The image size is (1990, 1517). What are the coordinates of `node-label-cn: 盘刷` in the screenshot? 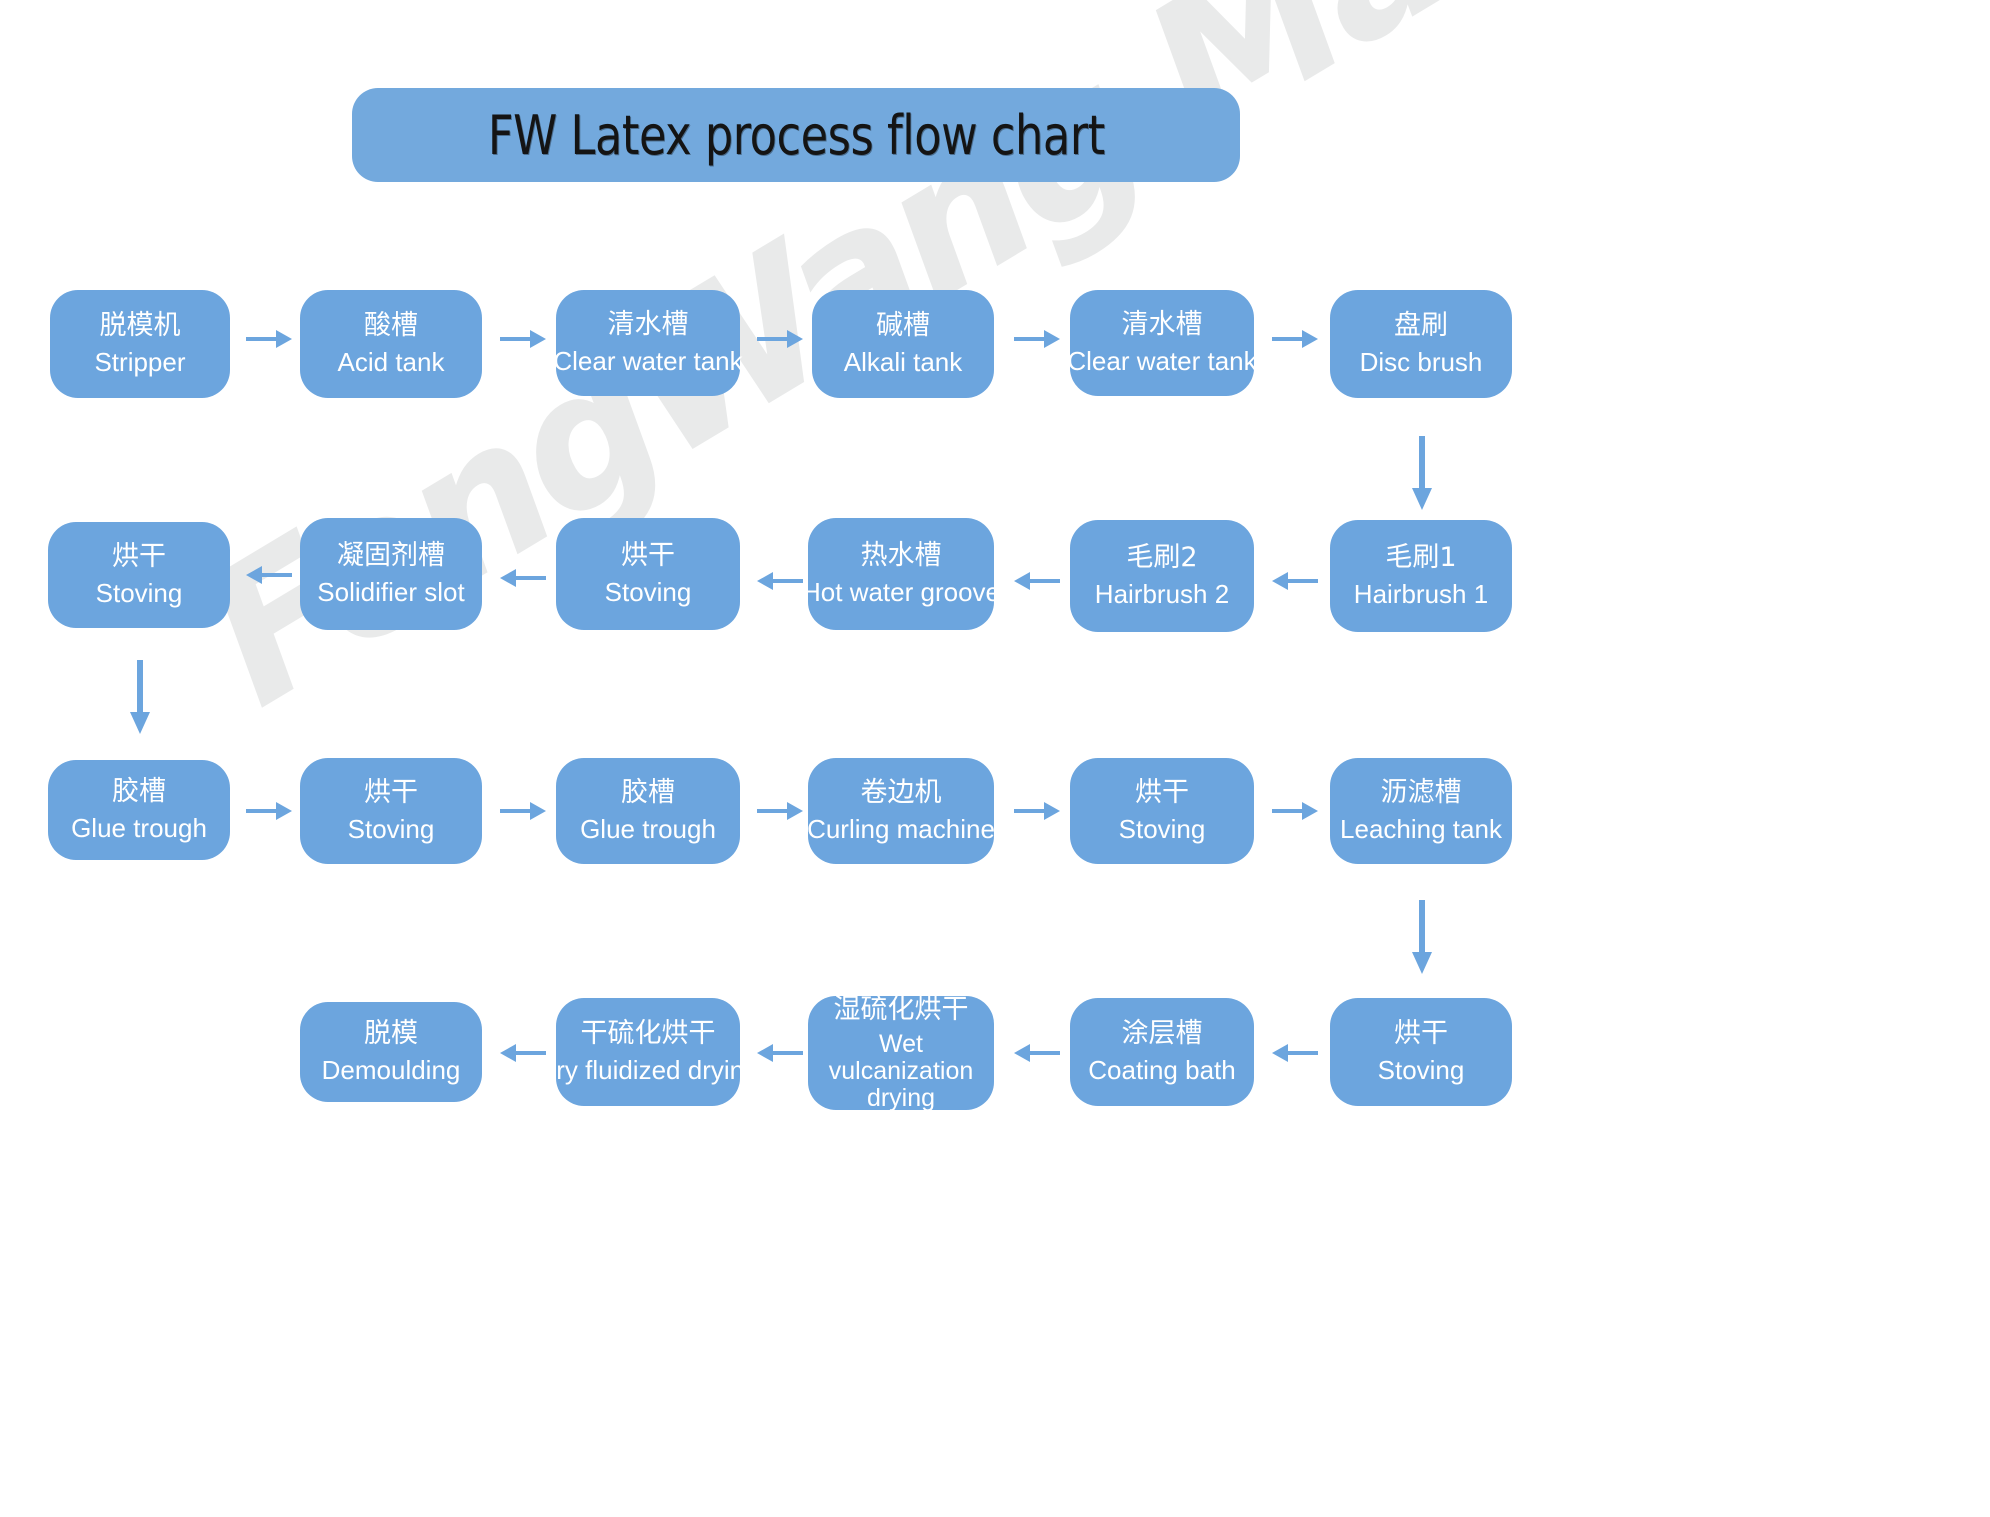 It's located at (1421, 326).